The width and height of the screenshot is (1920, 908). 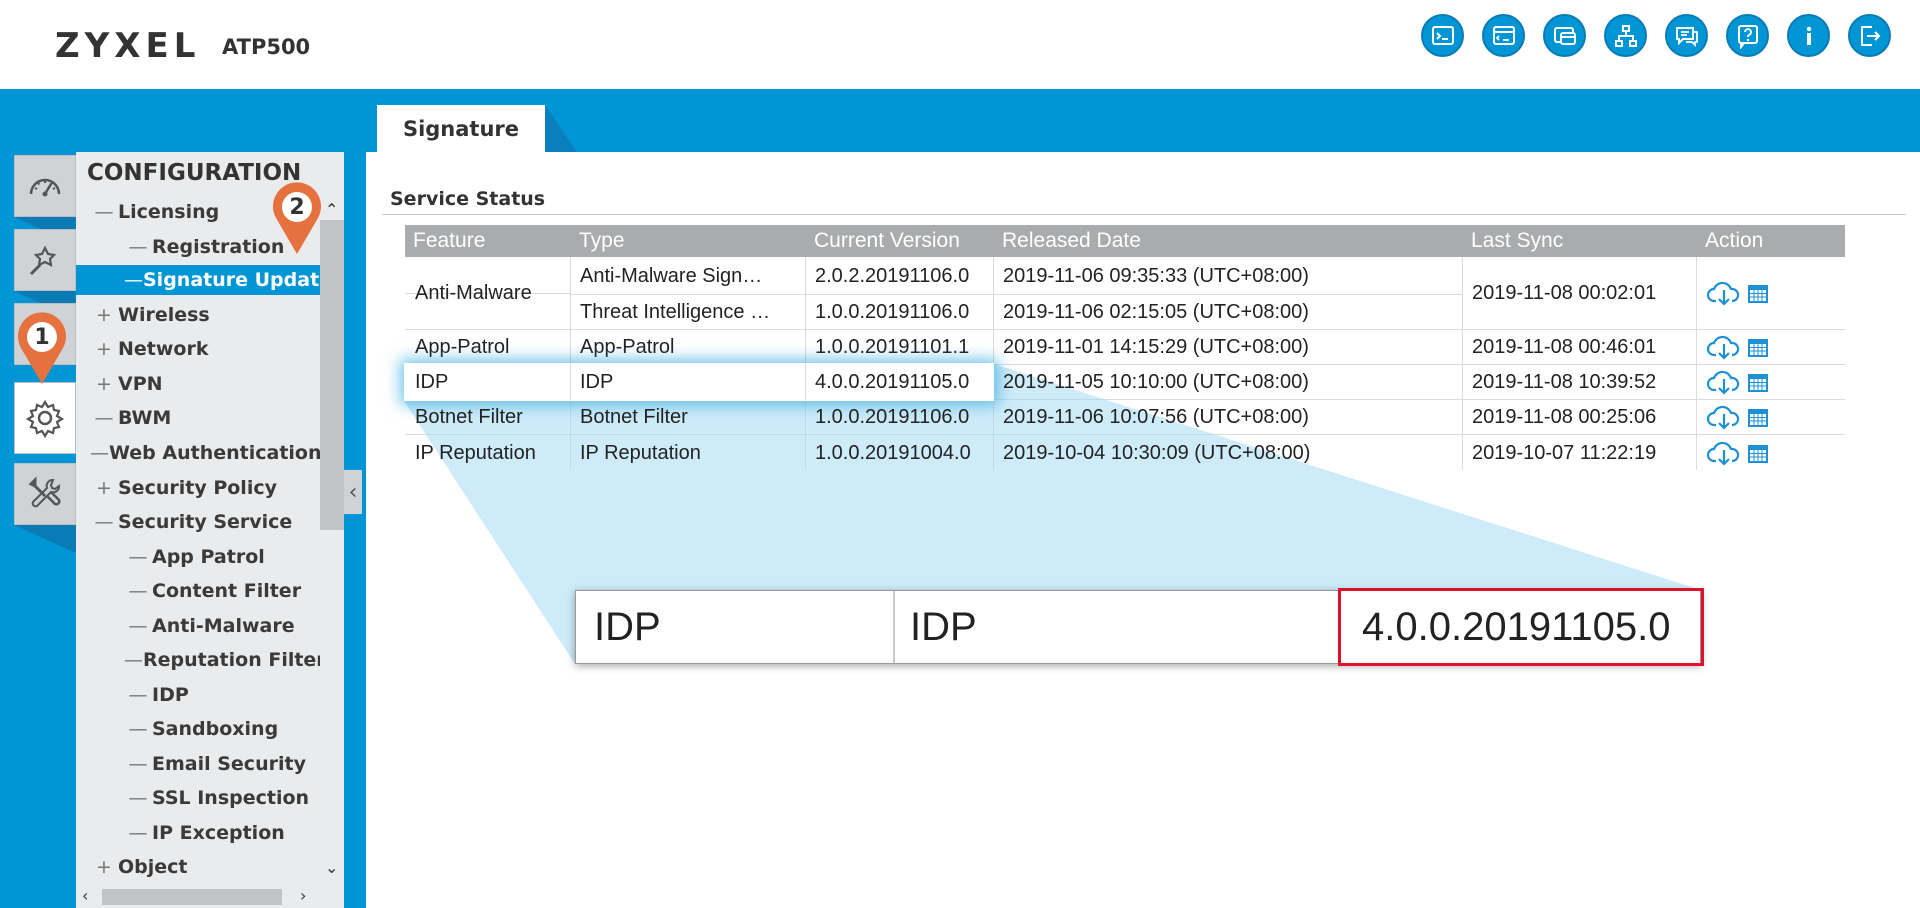 I want to click on menu-item-sandboxing: — Sandboxing, so click(x=198, y=729).